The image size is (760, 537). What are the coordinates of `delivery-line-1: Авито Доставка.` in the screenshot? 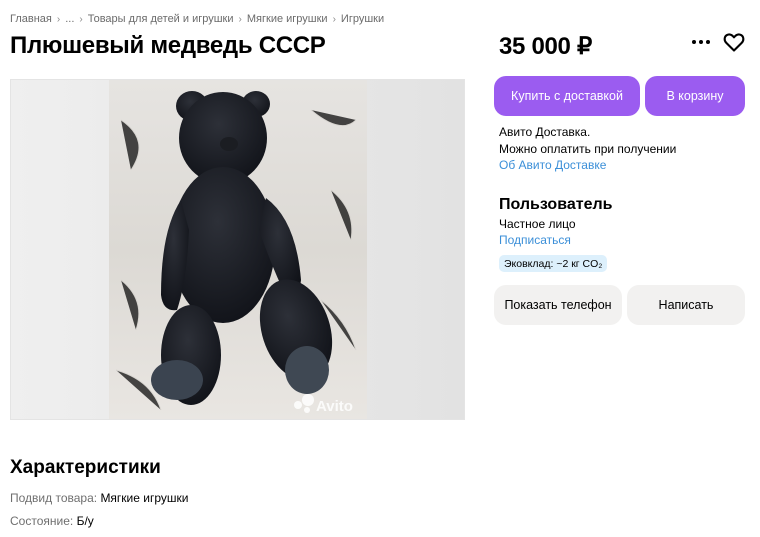 It's located at (545, 132).